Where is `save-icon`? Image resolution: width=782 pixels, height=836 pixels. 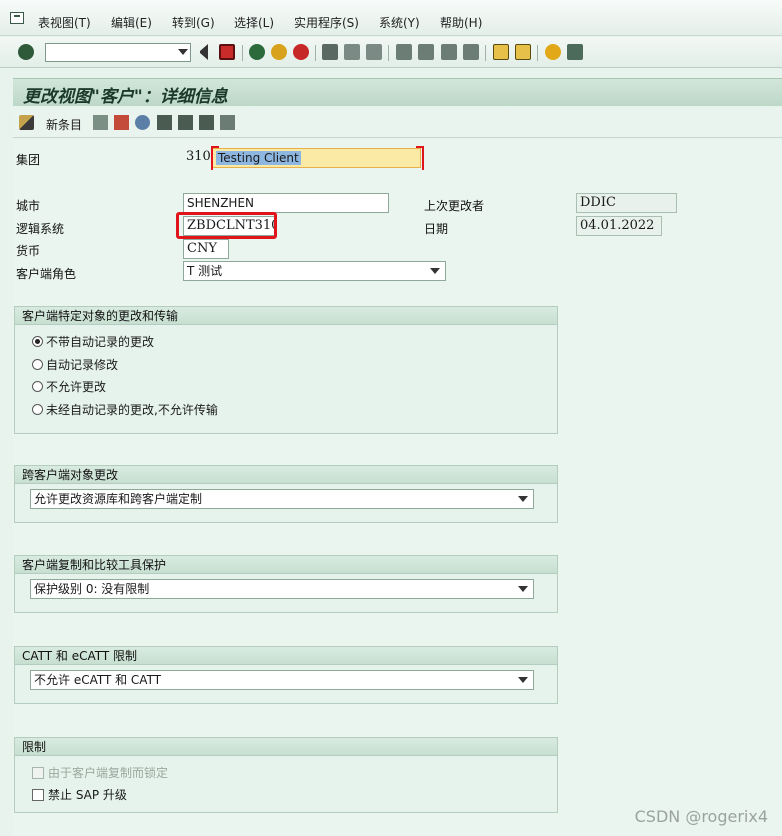
save-icon is located at coordinates (227, 52).